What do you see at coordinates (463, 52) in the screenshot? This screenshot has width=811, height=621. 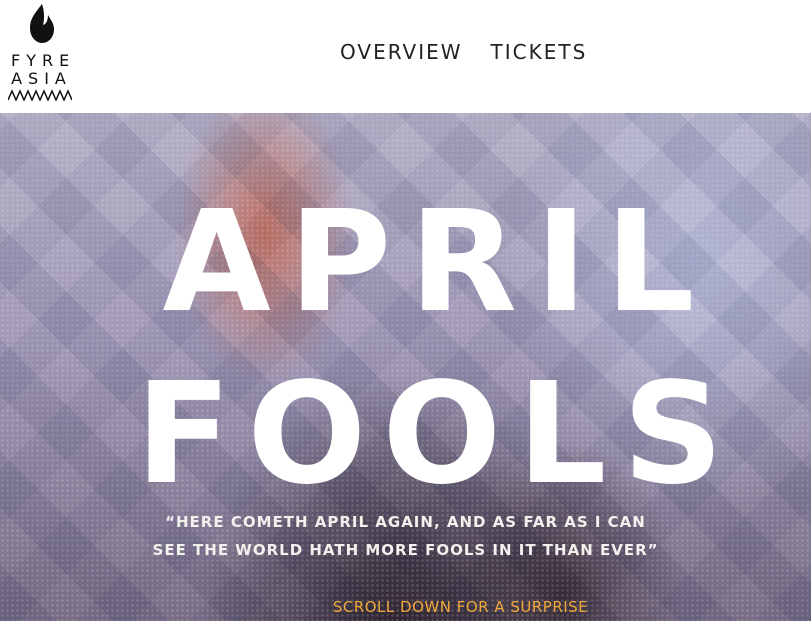 I see `main-nav: OVERVIEW TICKETS` at bounding box center [463, 52].